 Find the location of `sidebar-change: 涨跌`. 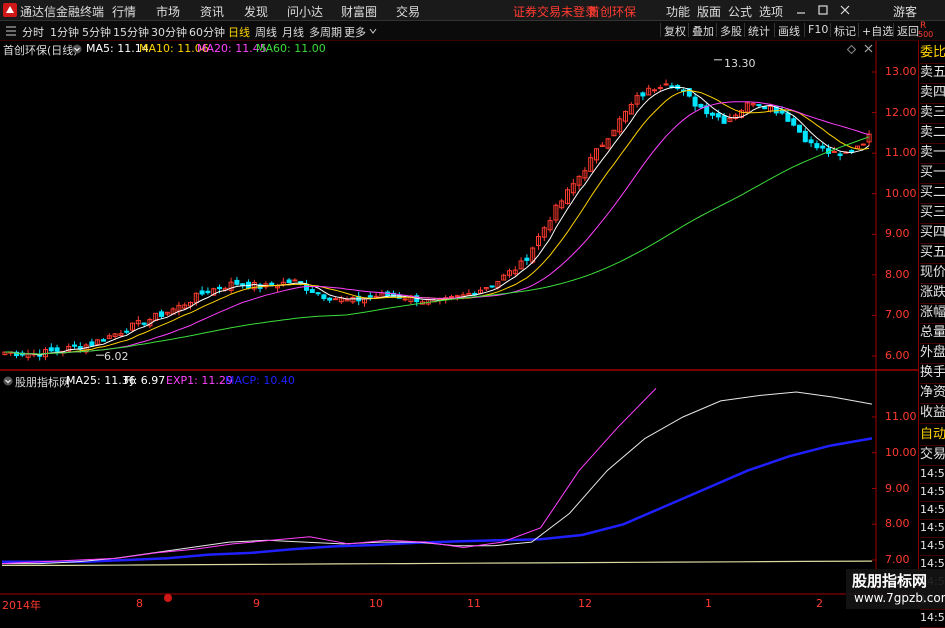

sidebar-change: 涨跌 is located at coordinates (932, 293).